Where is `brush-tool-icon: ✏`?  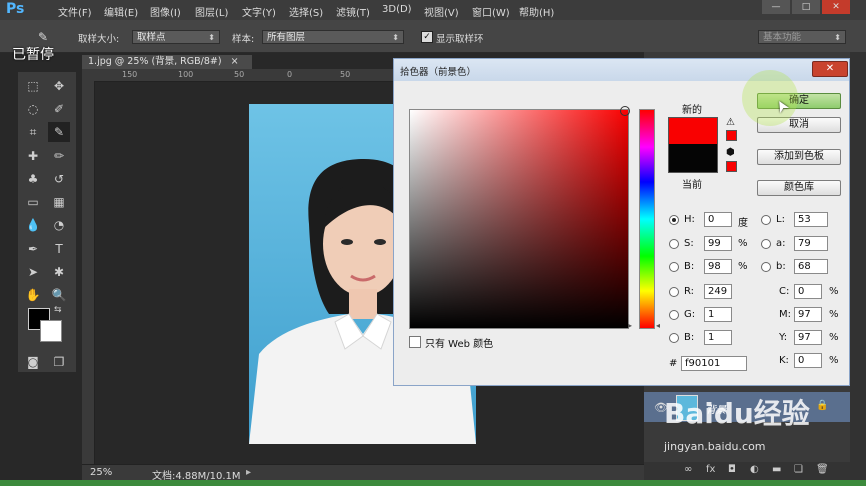 brush-tool-icon: ✏ is located at coordinates (59, 156).